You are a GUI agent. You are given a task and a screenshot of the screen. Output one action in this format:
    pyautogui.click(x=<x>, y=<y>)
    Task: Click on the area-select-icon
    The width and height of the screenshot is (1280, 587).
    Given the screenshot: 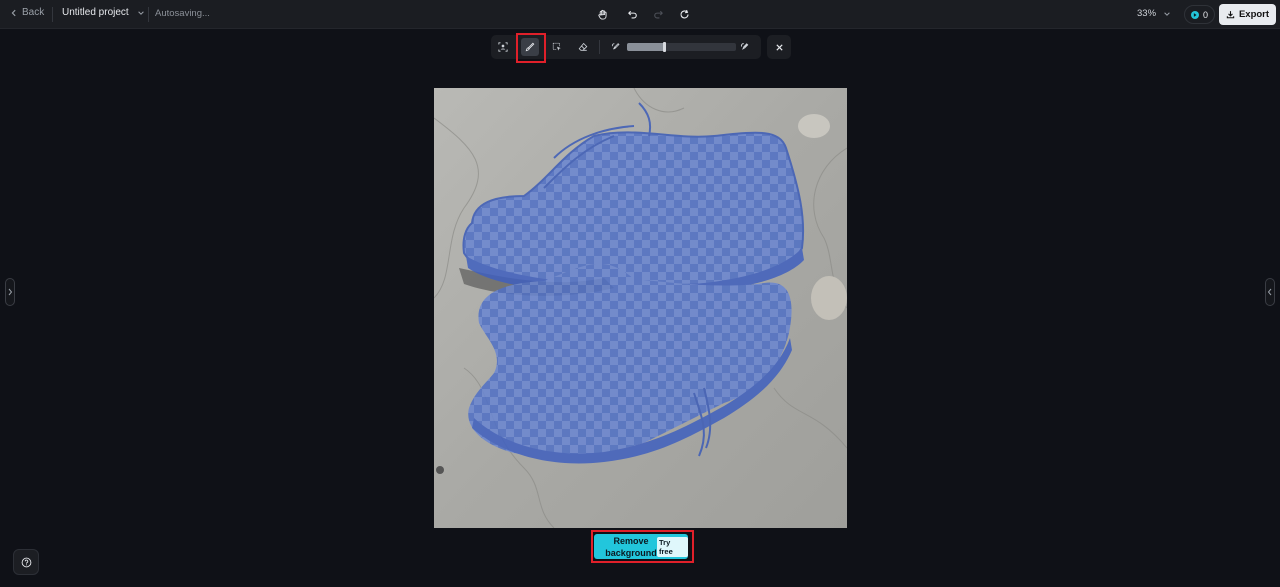 What is the action you would take?
    pyautogui.click(x=556, y=46)
    